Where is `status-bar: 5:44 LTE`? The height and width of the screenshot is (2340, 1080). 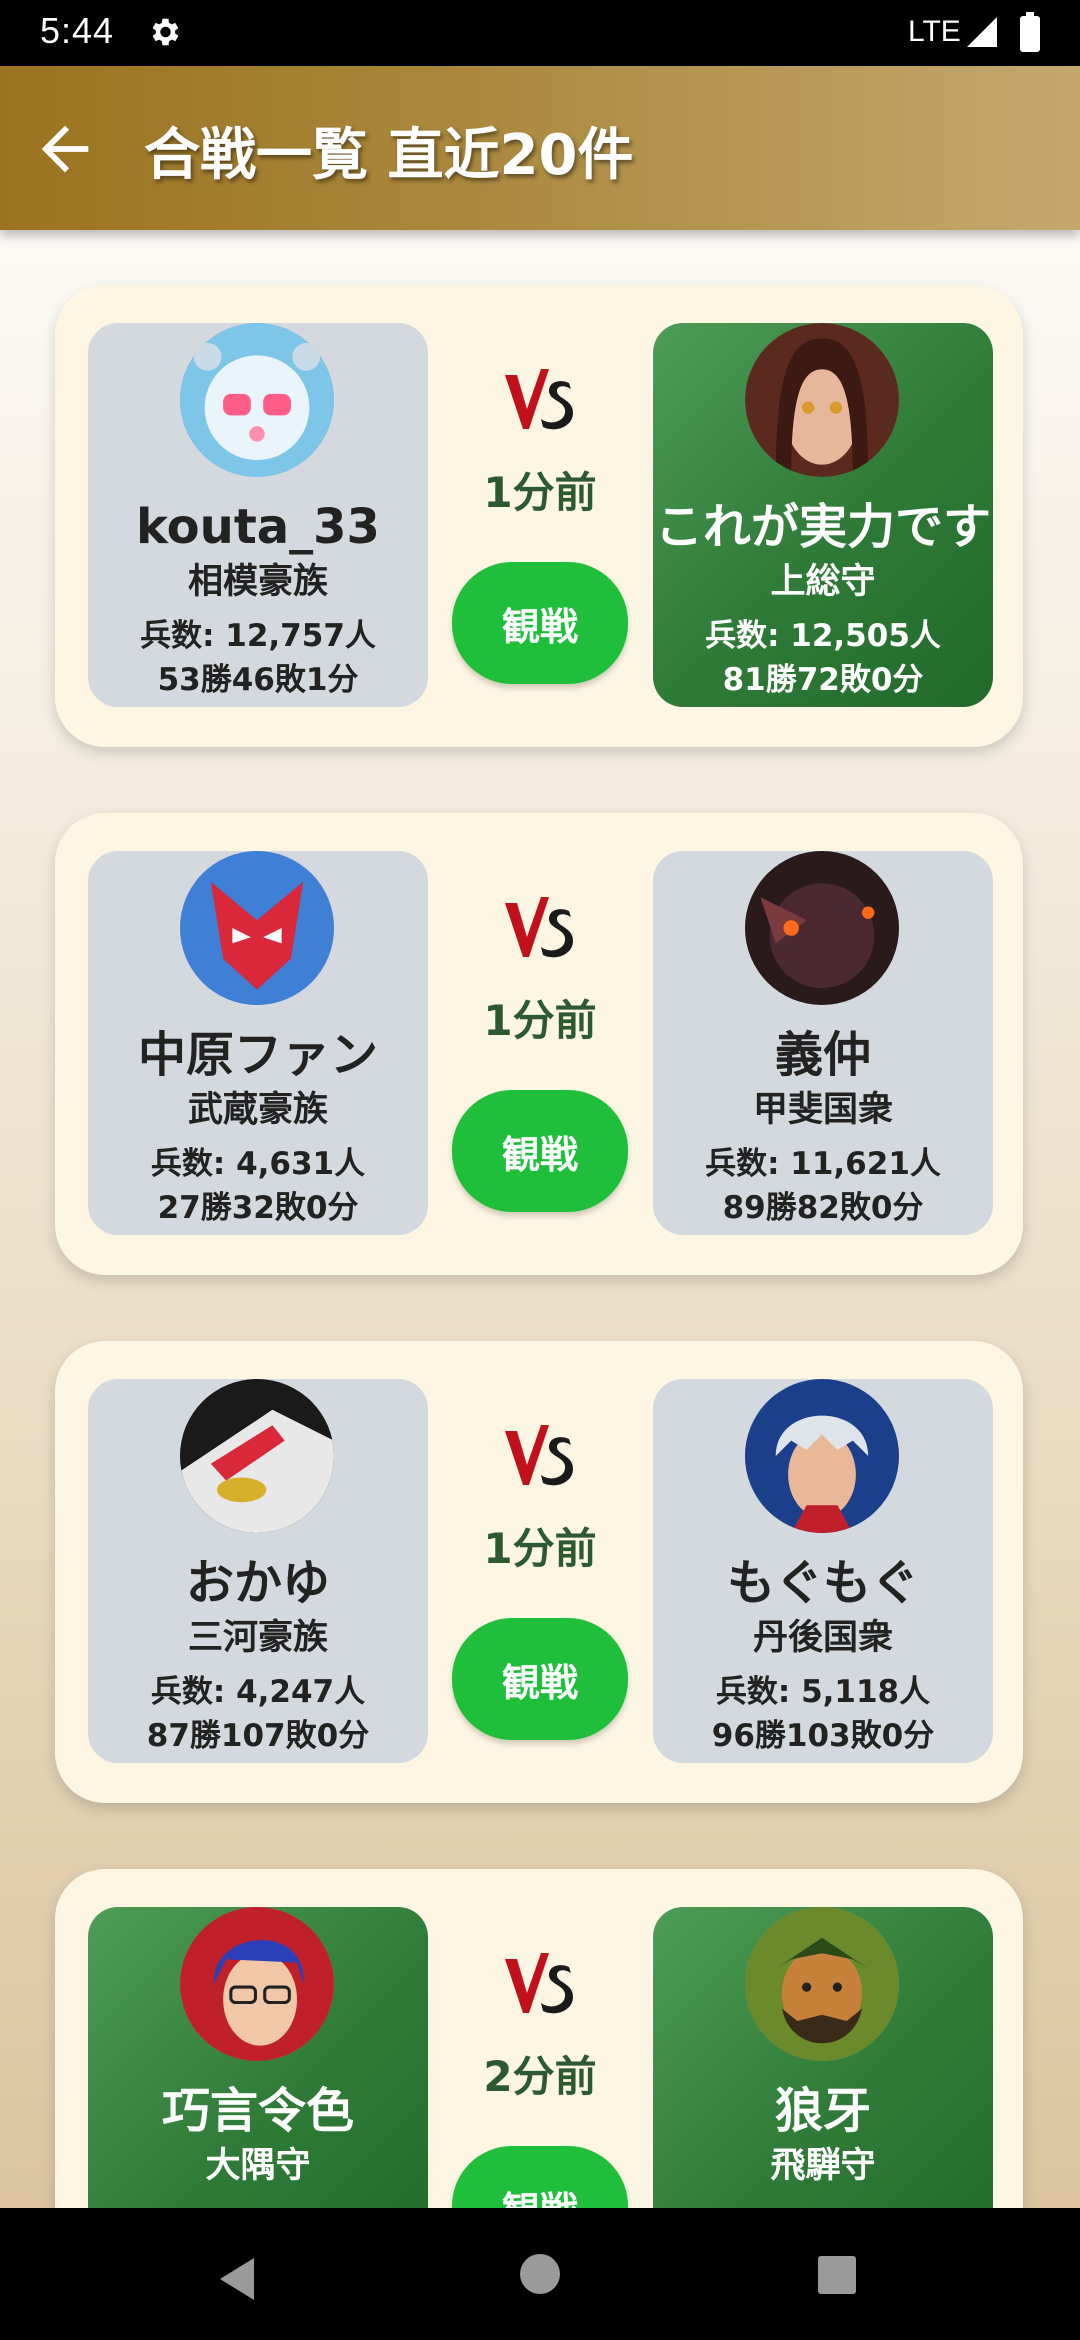
status-bar: 5:44 LTE is located at coordinates (540, 33).